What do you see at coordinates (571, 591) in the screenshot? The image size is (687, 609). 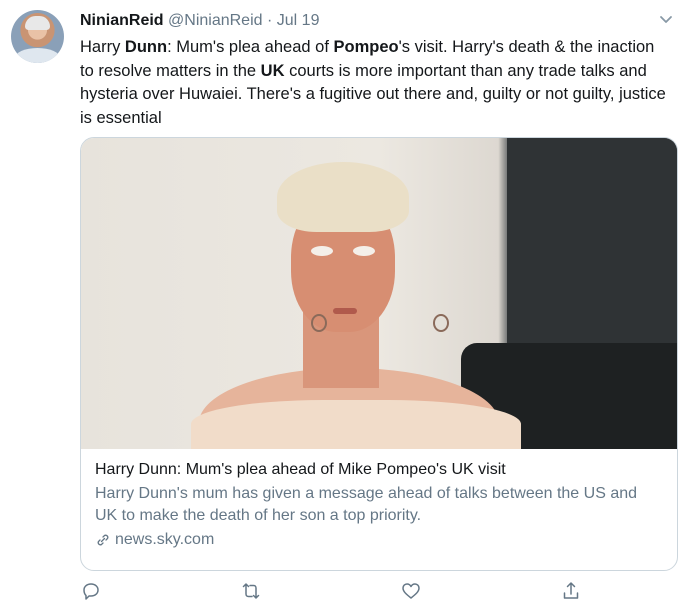 I see `share-icon` at bounding box center [571, 591].